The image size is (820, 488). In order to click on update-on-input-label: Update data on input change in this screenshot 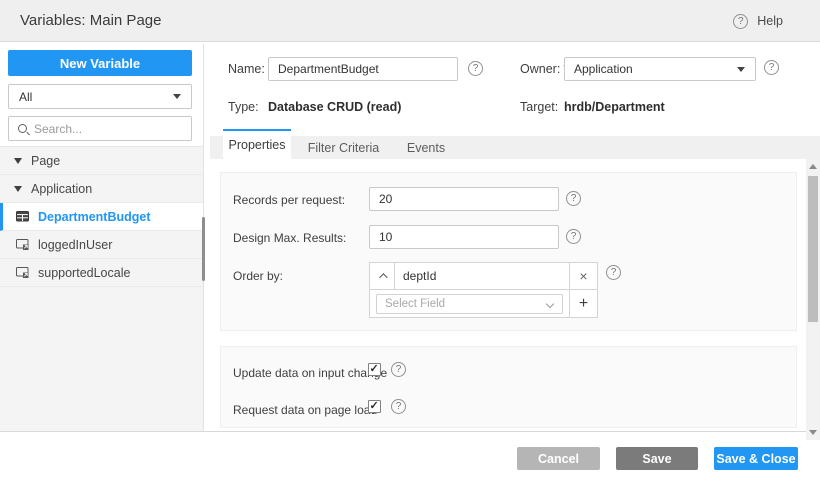, I will do `click(310, 373)`.